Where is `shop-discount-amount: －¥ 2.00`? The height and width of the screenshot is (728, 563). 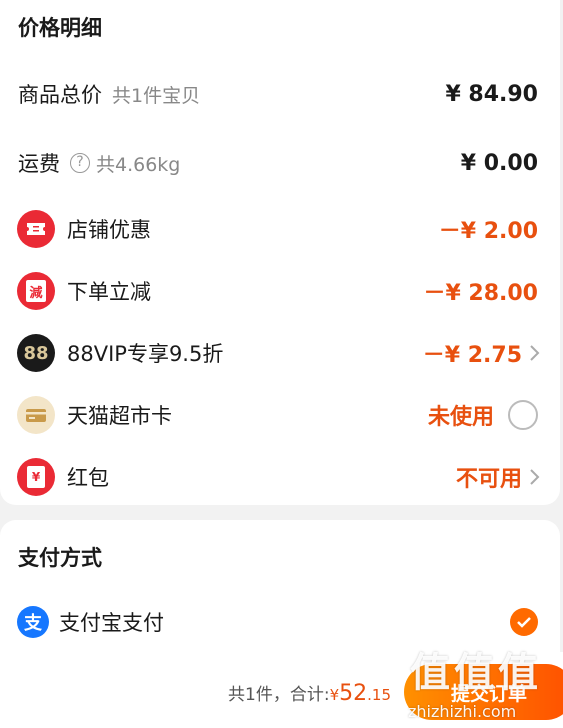 shop-discount-amount: －¥ 2.00 is located at coordinates (488, 231).